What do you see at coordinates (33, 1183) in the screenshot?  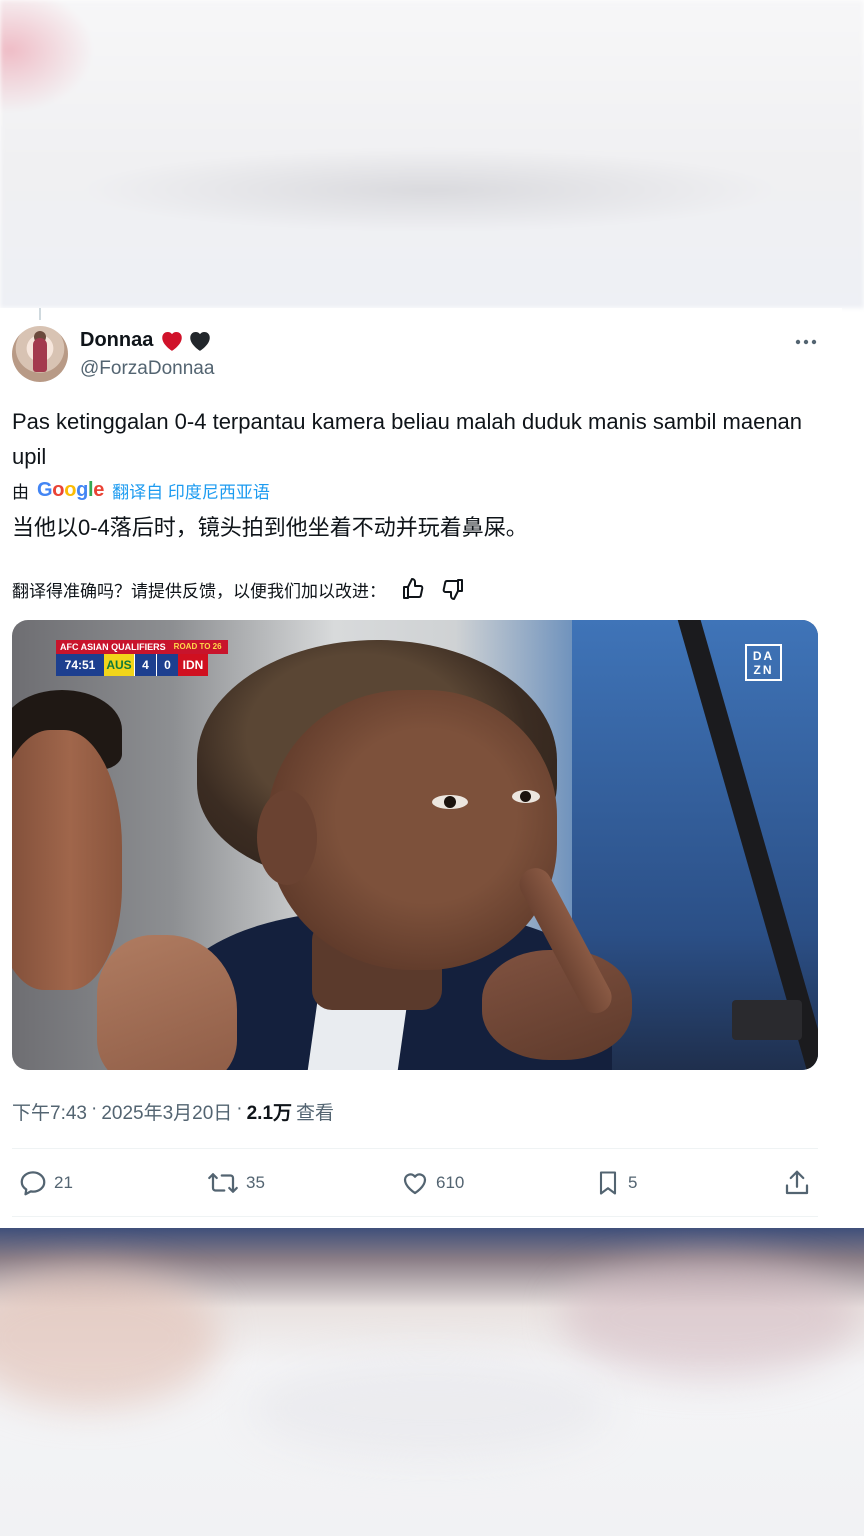 I see `reply-icon` at bounding box center [33, 1183].